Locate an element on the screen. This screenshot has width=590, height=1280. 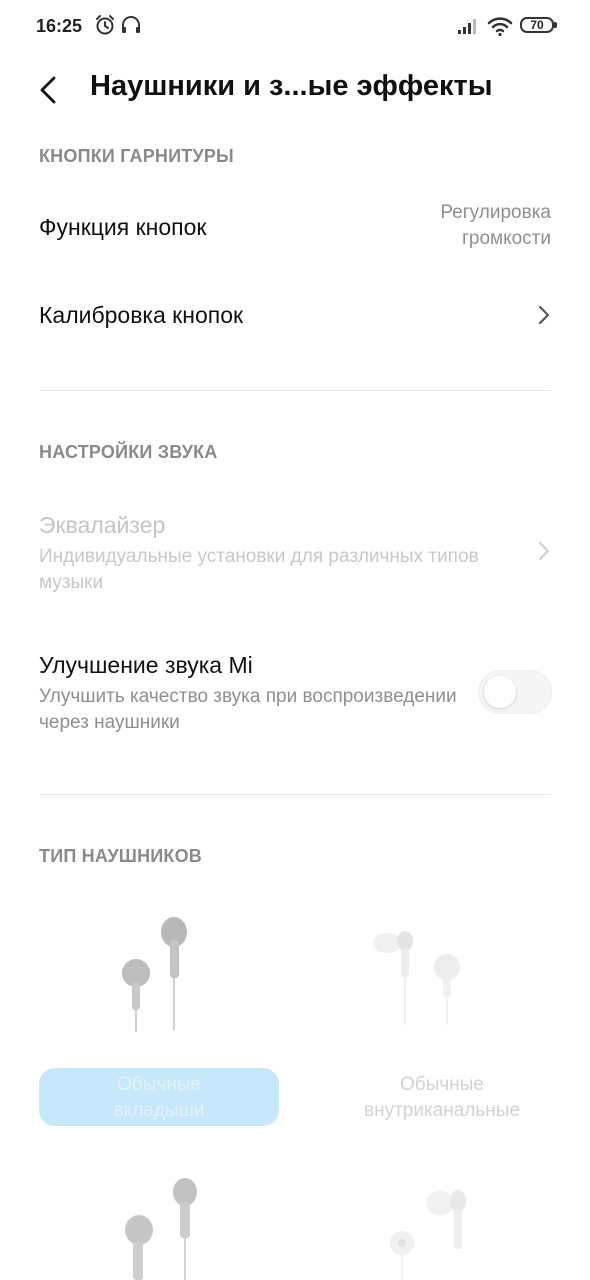
header: Наушники и з...ые эффекты is located at coordinates (295, 90).